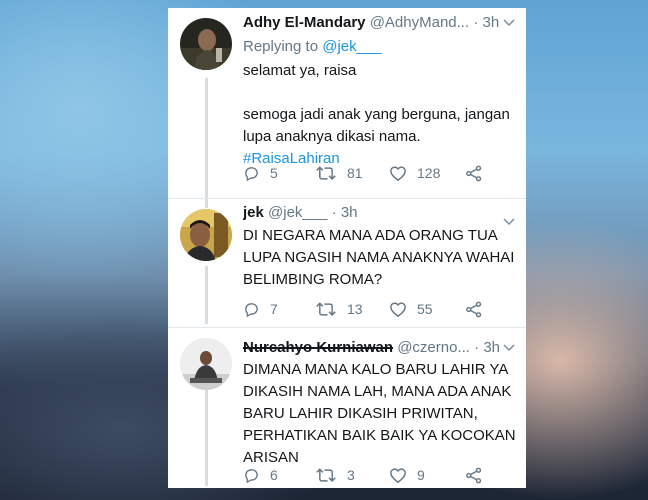 The height and width of the screenshot is (500, 648). Describe the element at coordinates (370, 235) in the screenshot. I see `tweet-text-line: DI NEGARA MANA ADA ORANG TUA` at that location.